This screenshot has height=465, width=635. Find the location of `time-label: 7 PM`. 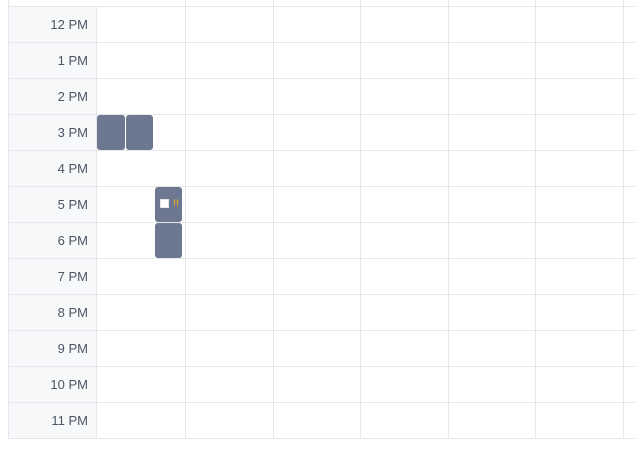

time-label: 7 PM is located at coordinates (72, 276).